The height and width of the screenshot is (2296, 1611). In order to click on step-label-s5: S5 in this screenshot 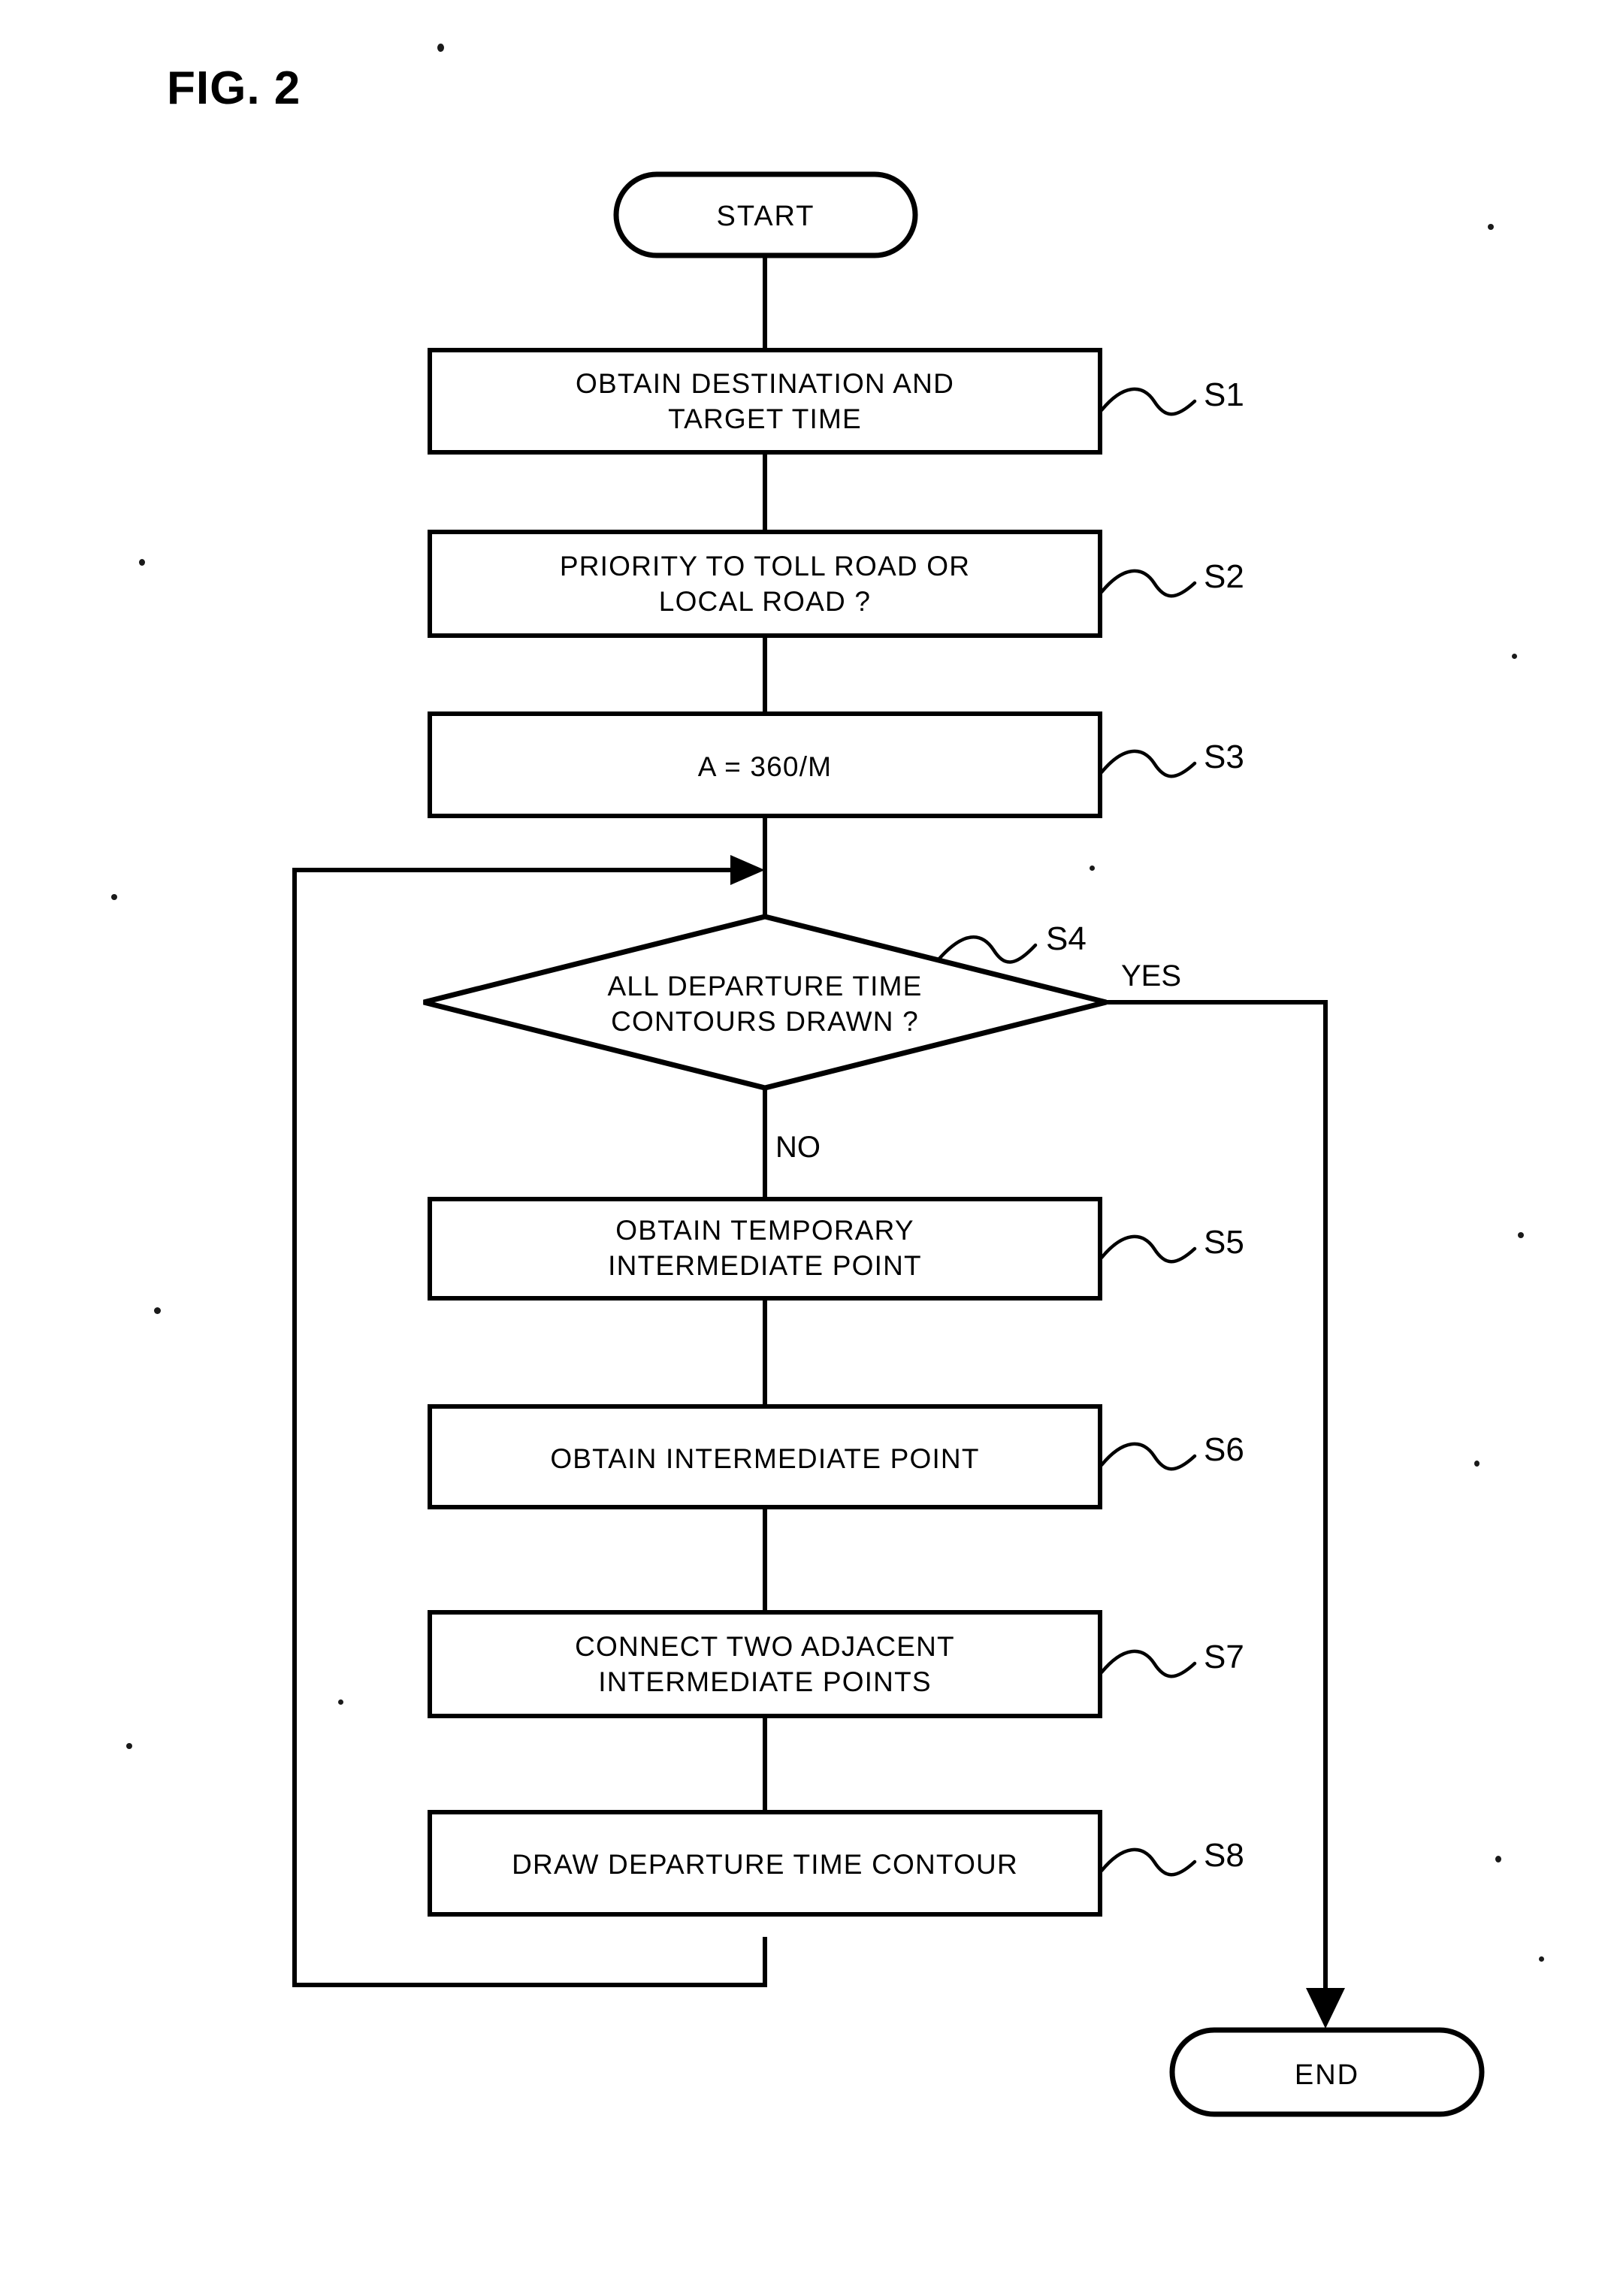, I will do `click(1224, 1242)`.